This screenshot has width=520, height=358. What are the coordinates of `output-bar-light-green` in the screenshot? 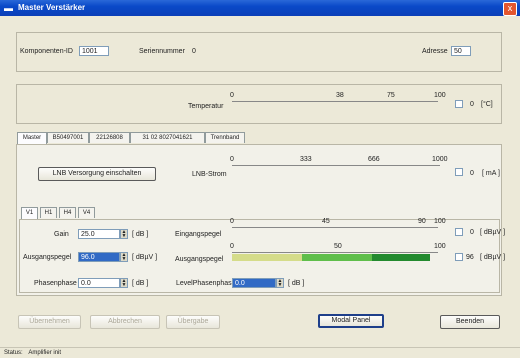 It's located at (337, 257).